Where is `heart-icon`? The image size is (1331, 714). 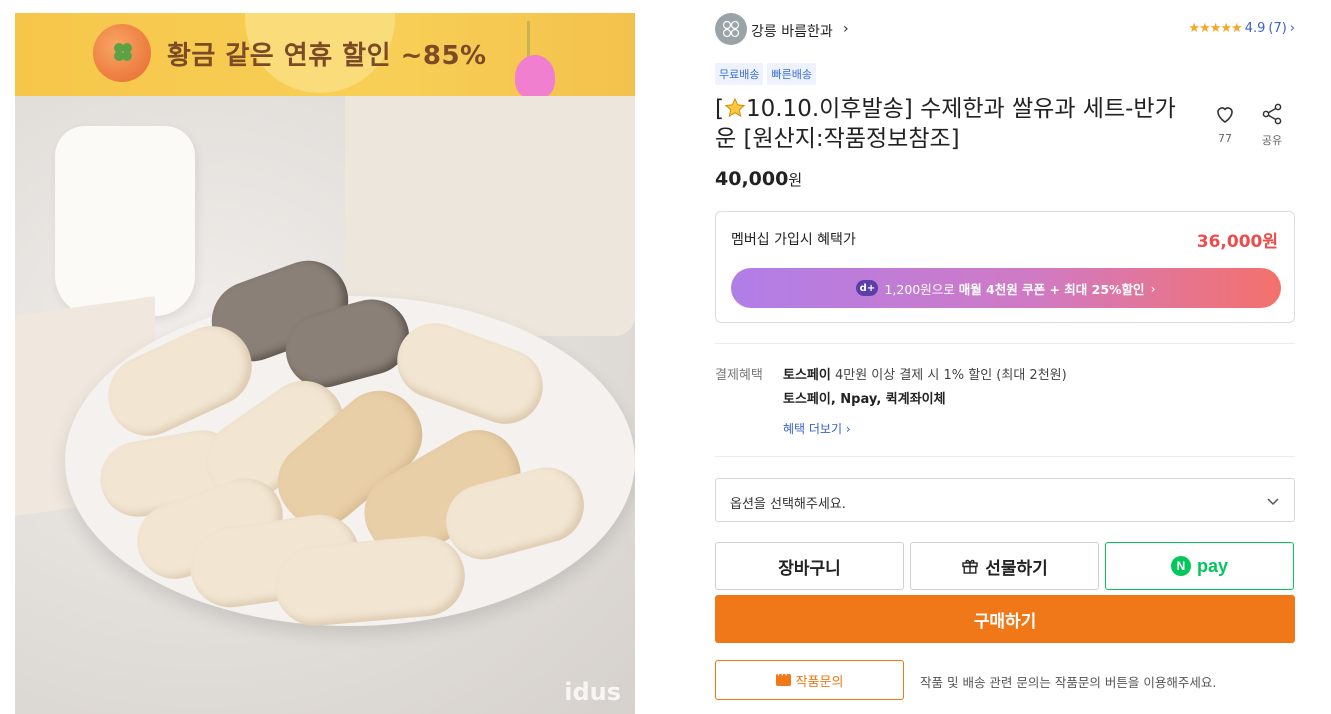
heart-icon is located at coordinates (1225, 115).